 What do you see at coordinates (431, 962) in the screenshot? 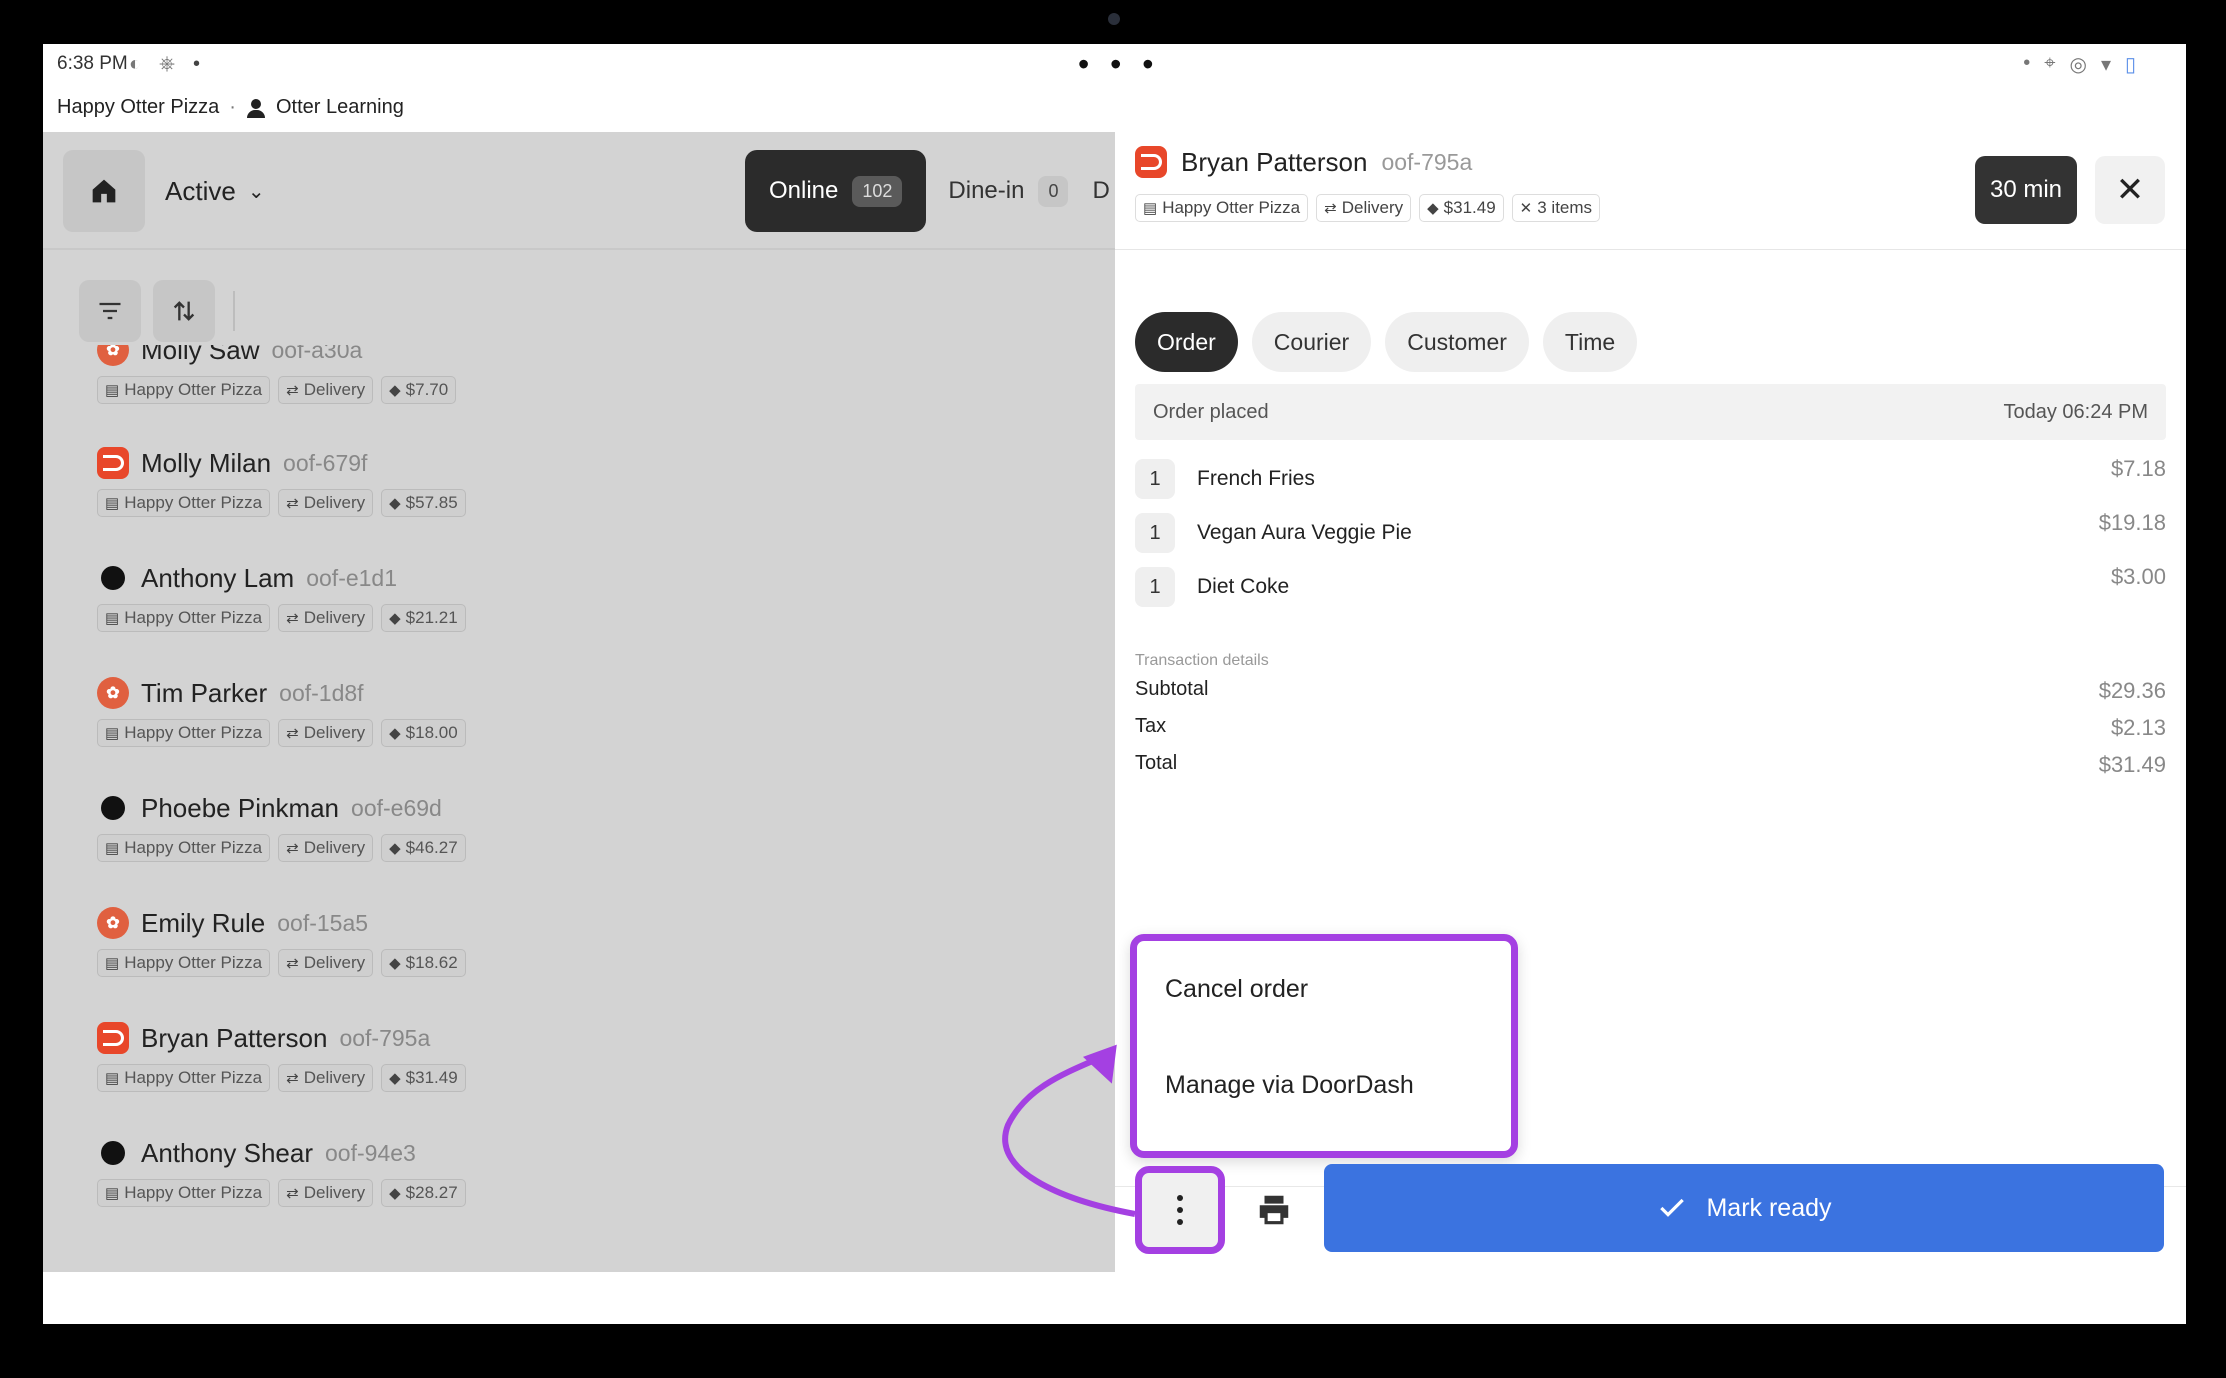
I see `price-chip-label: $18.62` at bounding box center [431, 962].